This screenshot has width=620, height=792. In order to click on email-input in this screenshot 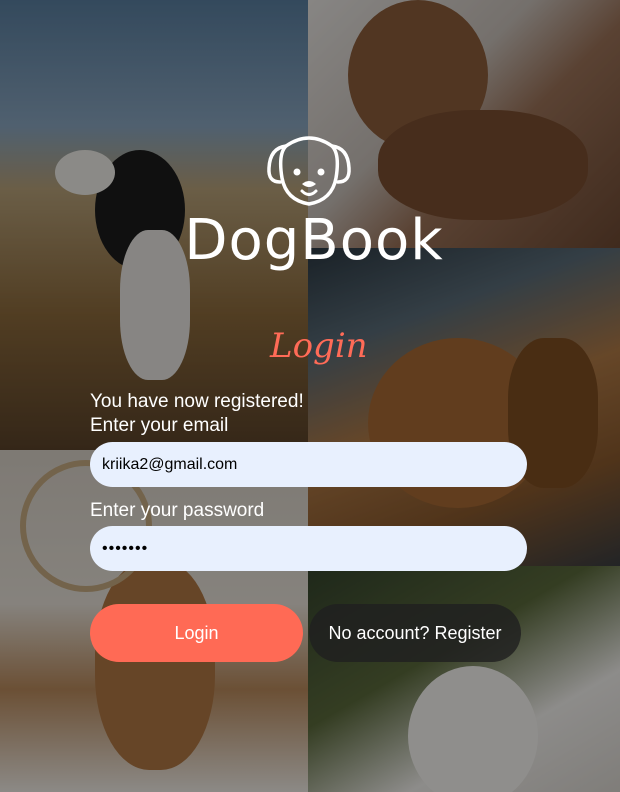, I will do `click(308, 464)`.